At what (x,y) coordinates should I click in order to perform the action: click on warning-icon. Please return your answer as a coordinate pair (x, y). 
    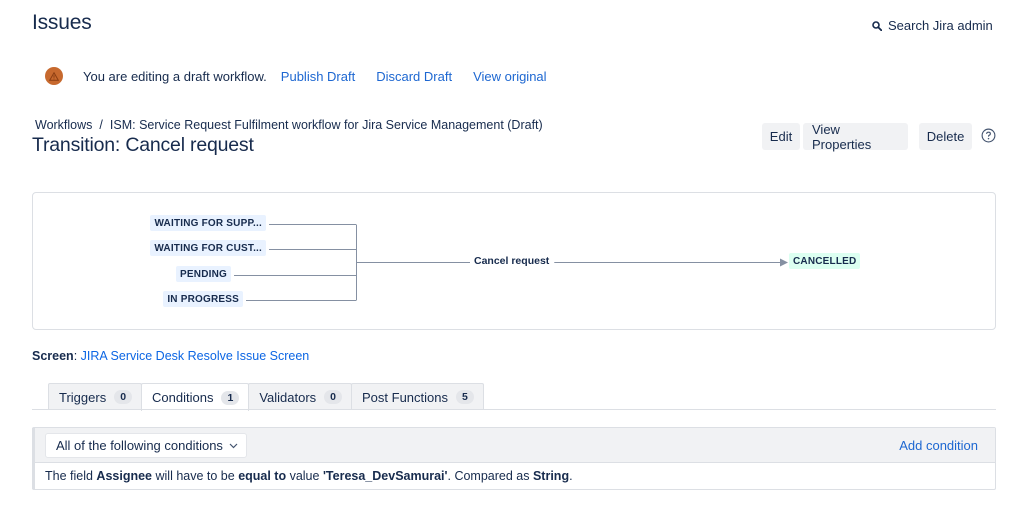
    Looking at the image, I should click on (54, 76).